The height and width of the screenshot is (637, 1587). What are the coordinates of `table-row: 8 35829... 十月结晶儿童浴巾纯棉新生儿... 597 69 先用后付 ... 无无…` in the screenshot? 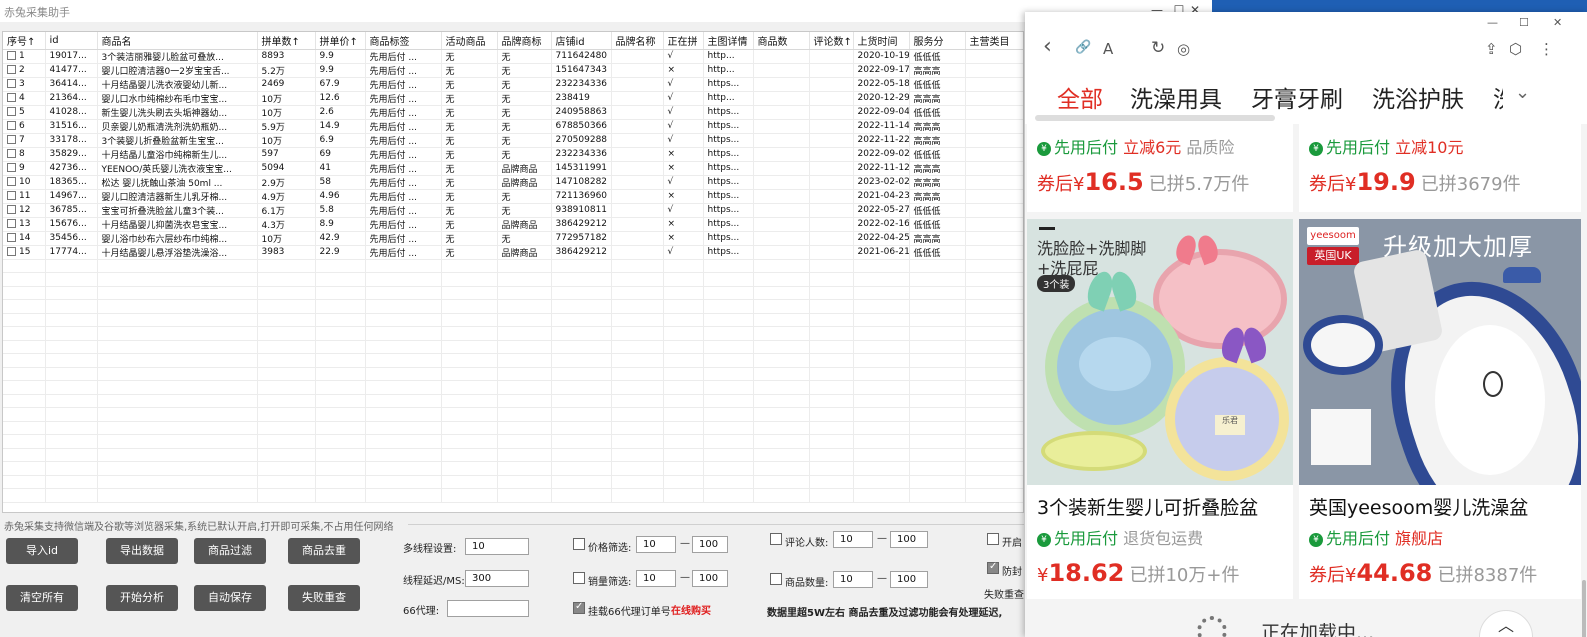 It's located at (513, 154).